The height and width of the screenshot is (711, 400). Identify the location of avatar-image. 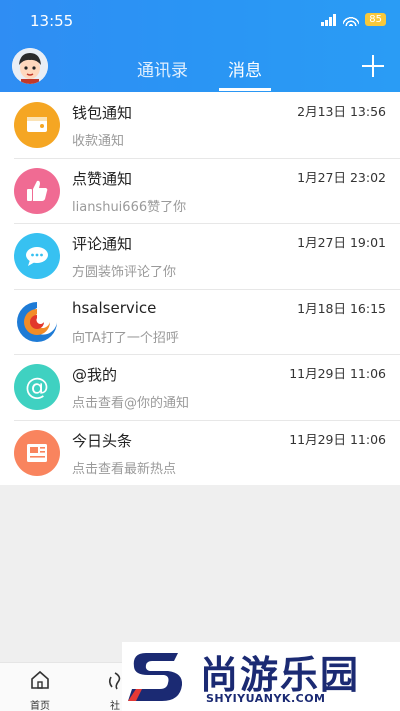
(30, 66).